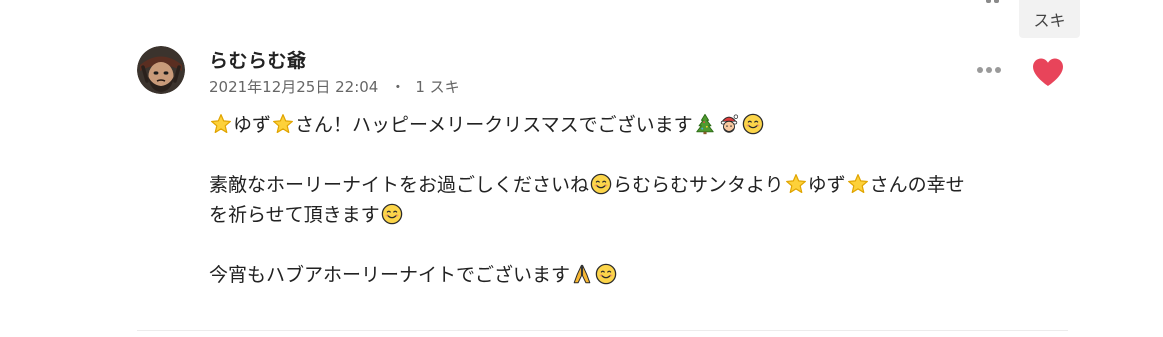 Image resolution: width=1163 pixels, height=337 pixels. I want to click on like-button, so click(1048, 72).